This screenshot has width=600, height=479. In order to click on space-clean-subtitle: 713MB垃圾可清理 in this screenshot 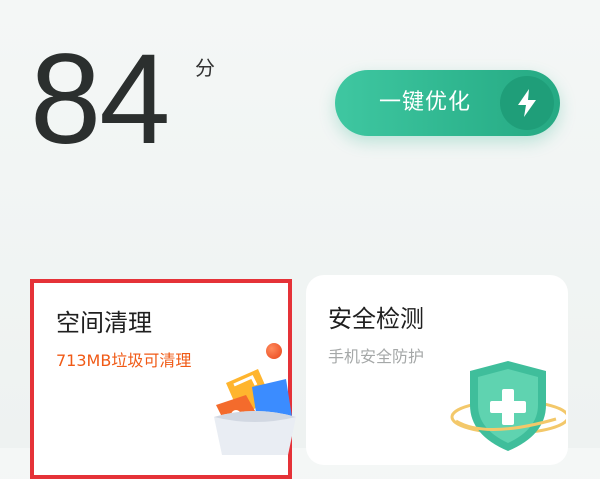, I will do `click(124, 360)`.